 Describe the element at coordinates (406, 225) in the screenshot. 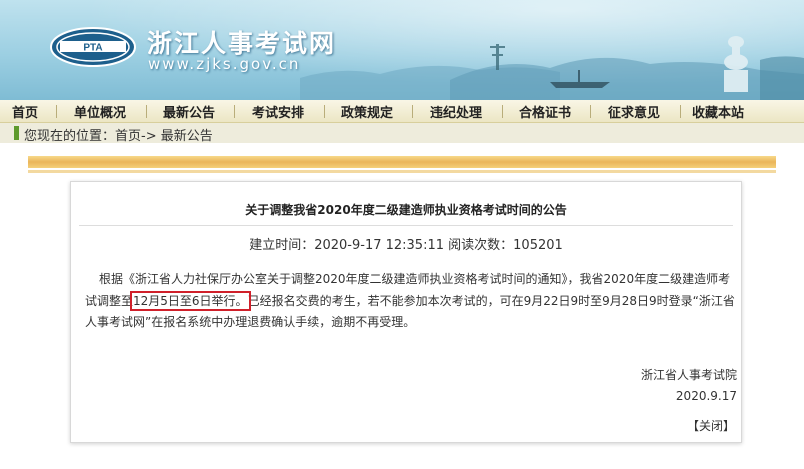

I see `title-divider` at that location.